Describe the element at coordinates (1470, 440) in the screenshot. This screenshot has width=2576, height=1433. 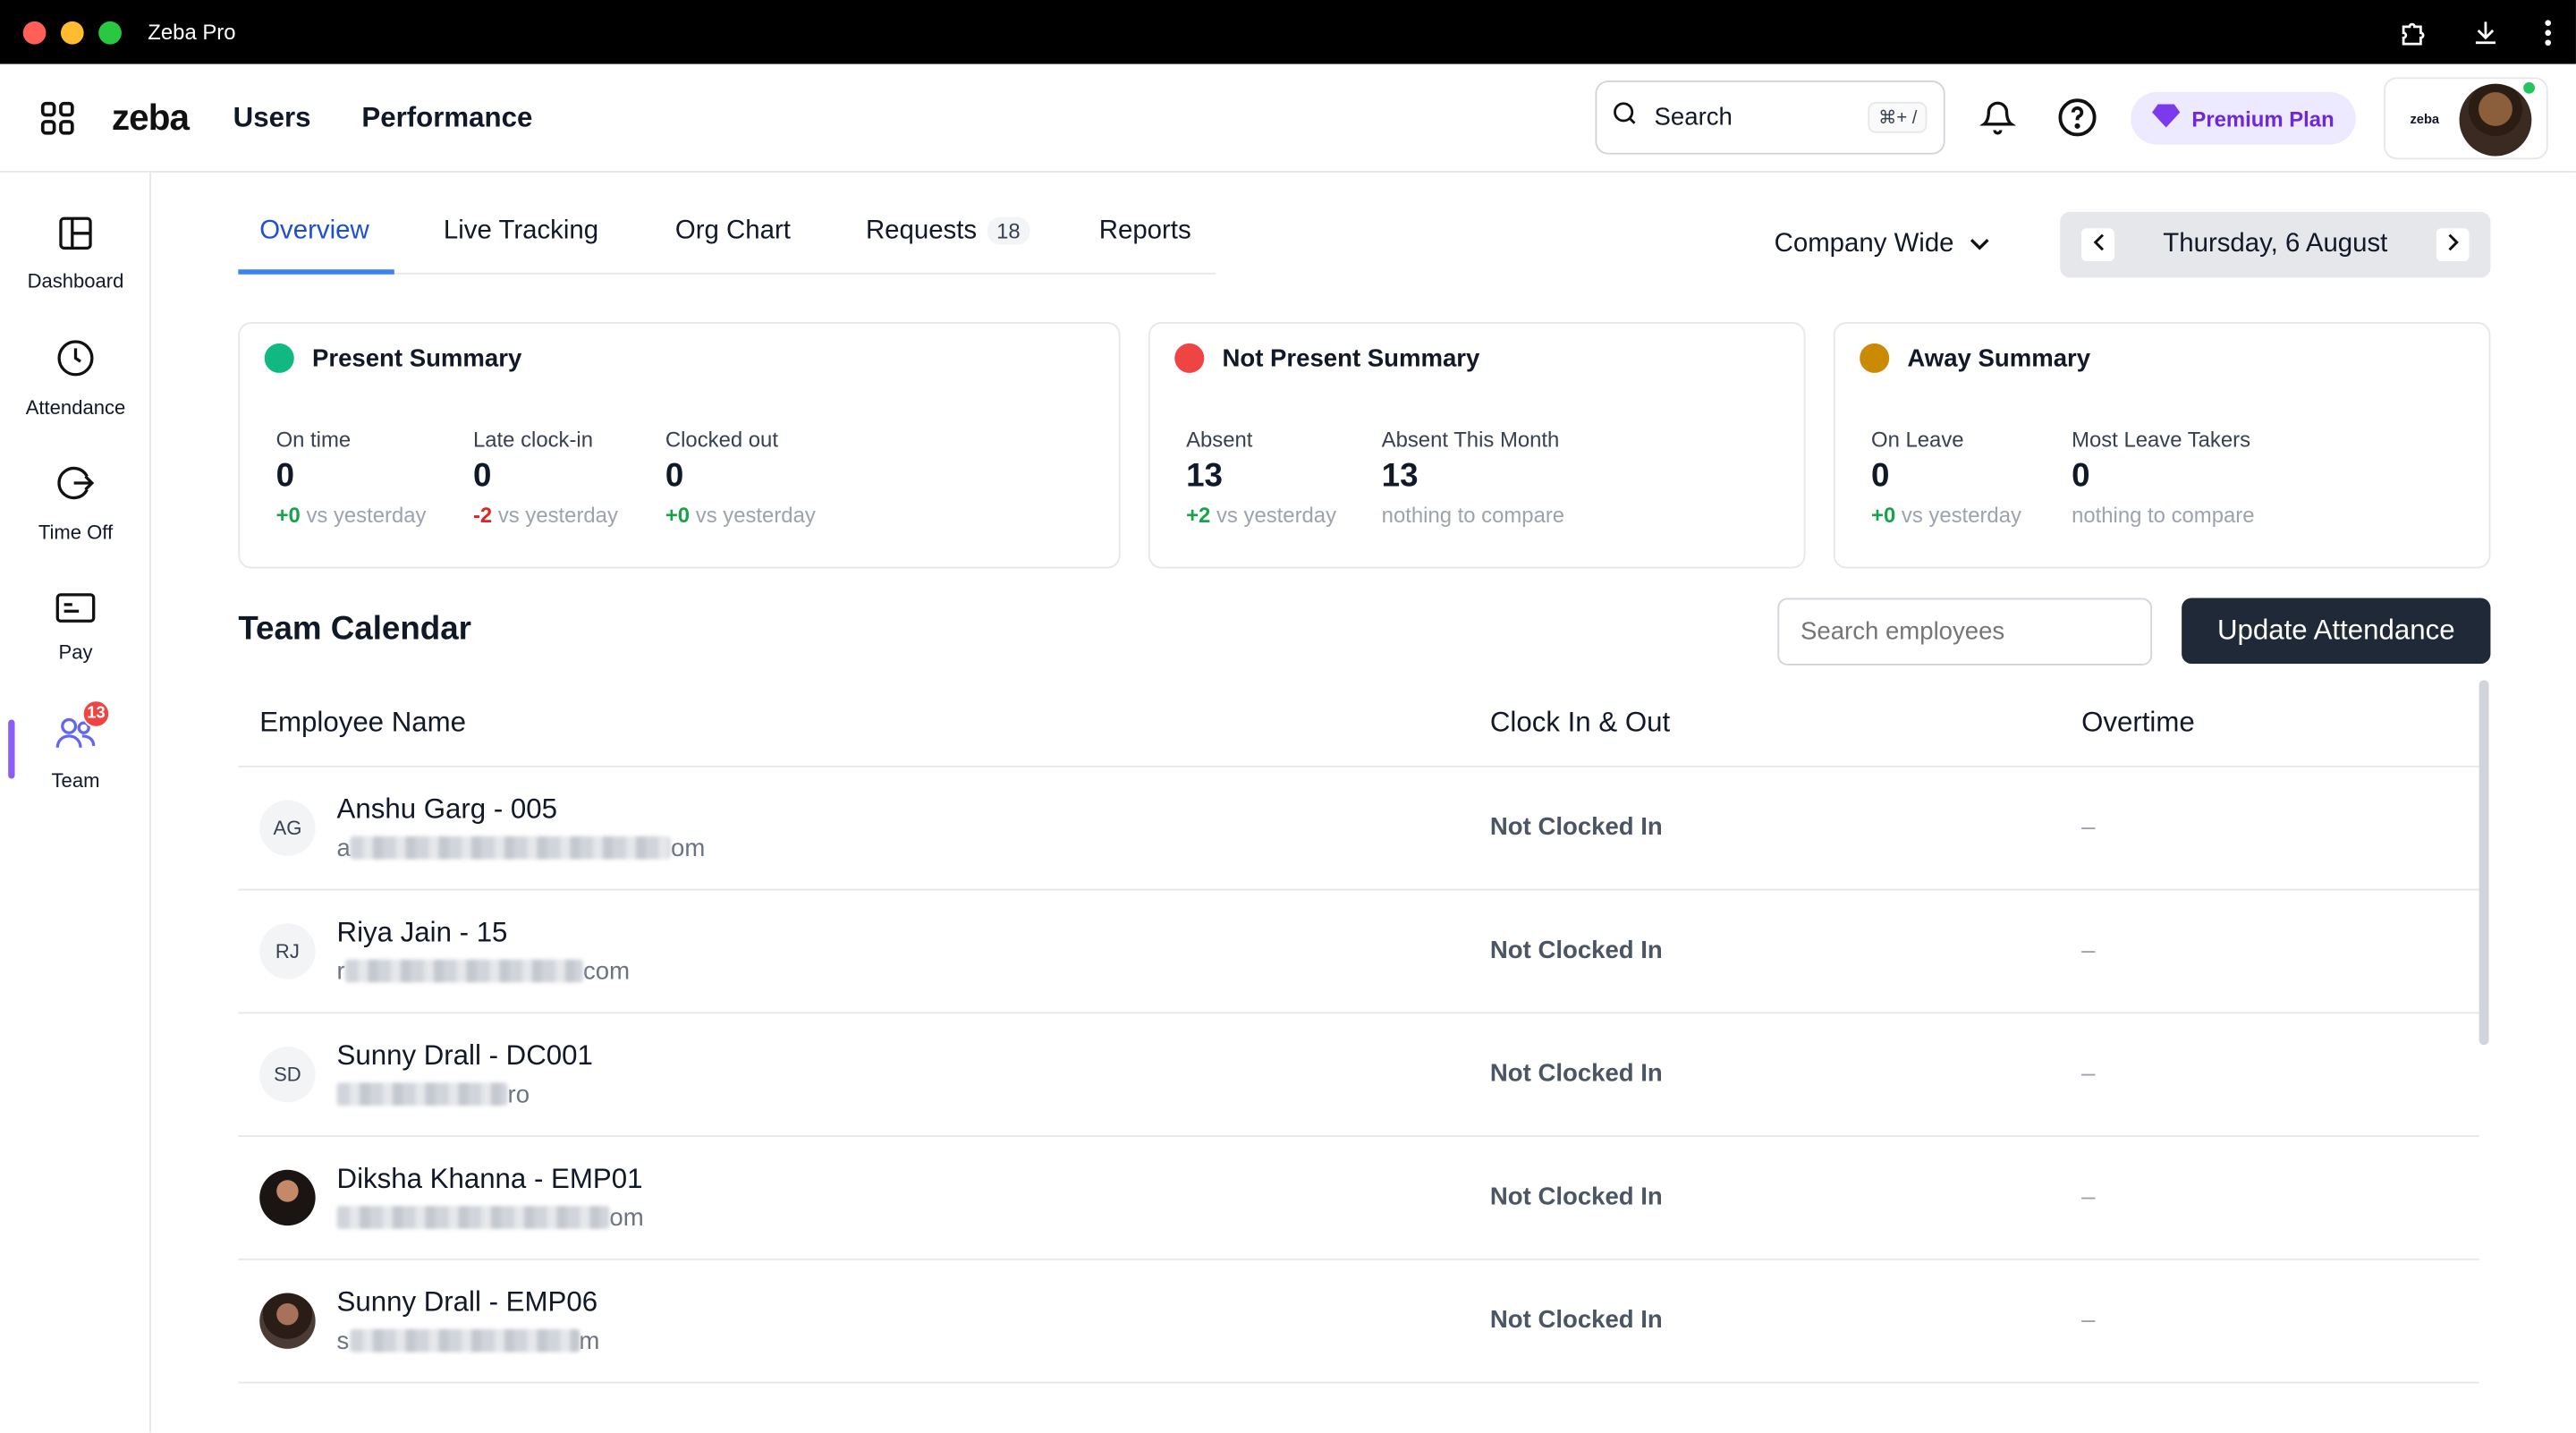
I see `metric-label: Absent This Month` at that location.